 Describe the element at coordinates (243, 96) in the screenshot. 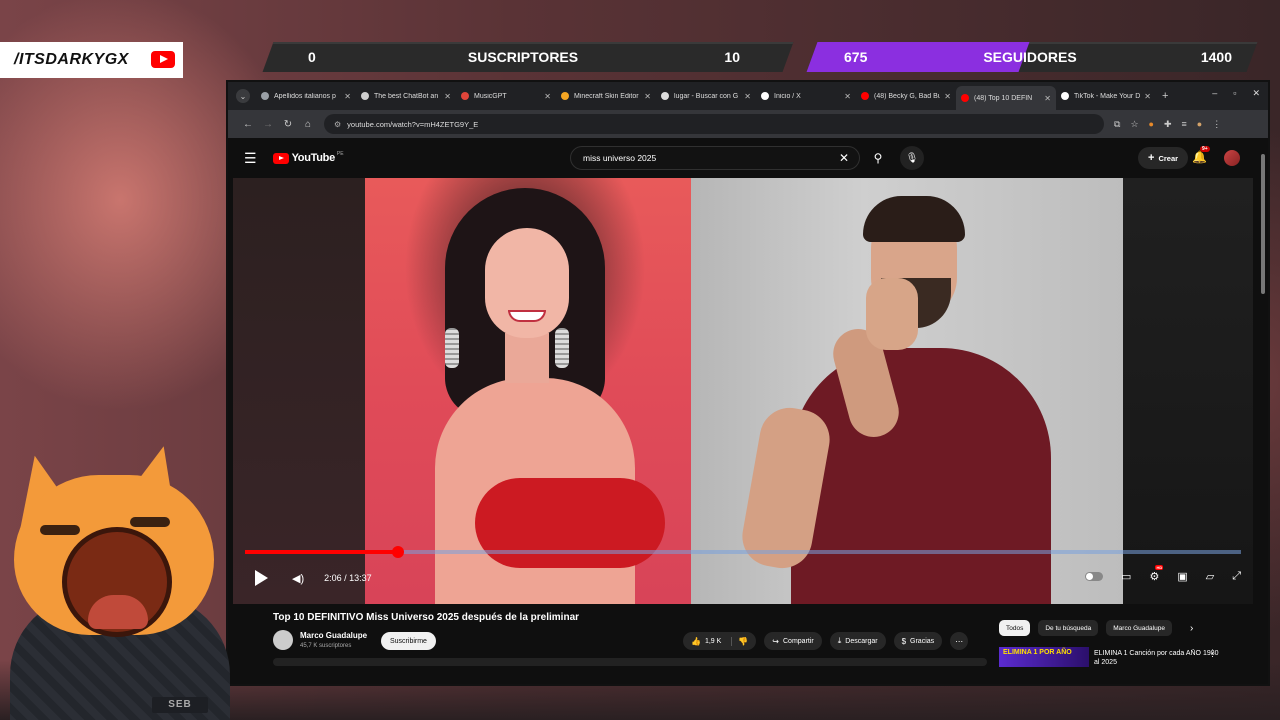

I see `tab-search-icon: ⌄` at that location.